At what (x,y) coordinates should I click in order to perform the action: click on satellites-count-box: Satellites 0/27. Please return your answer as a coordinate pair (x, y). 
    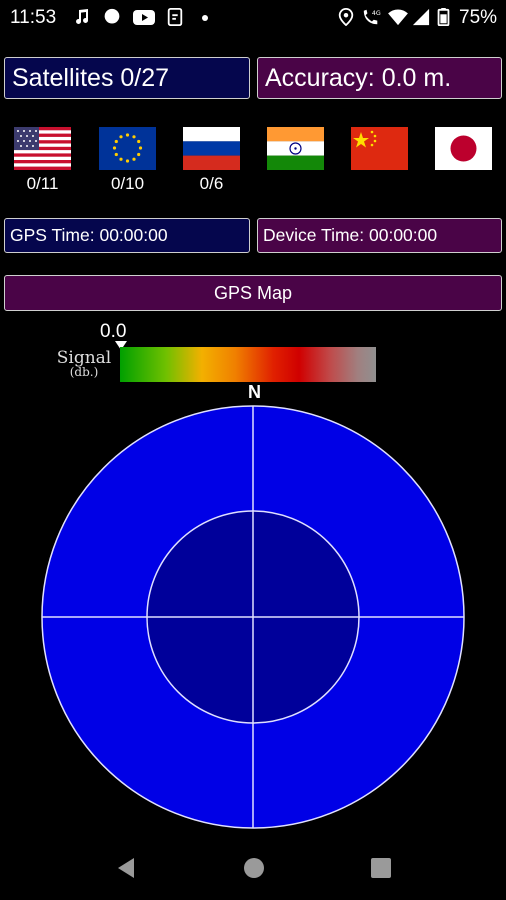
    Looking at the image, I should click on (127, 78).